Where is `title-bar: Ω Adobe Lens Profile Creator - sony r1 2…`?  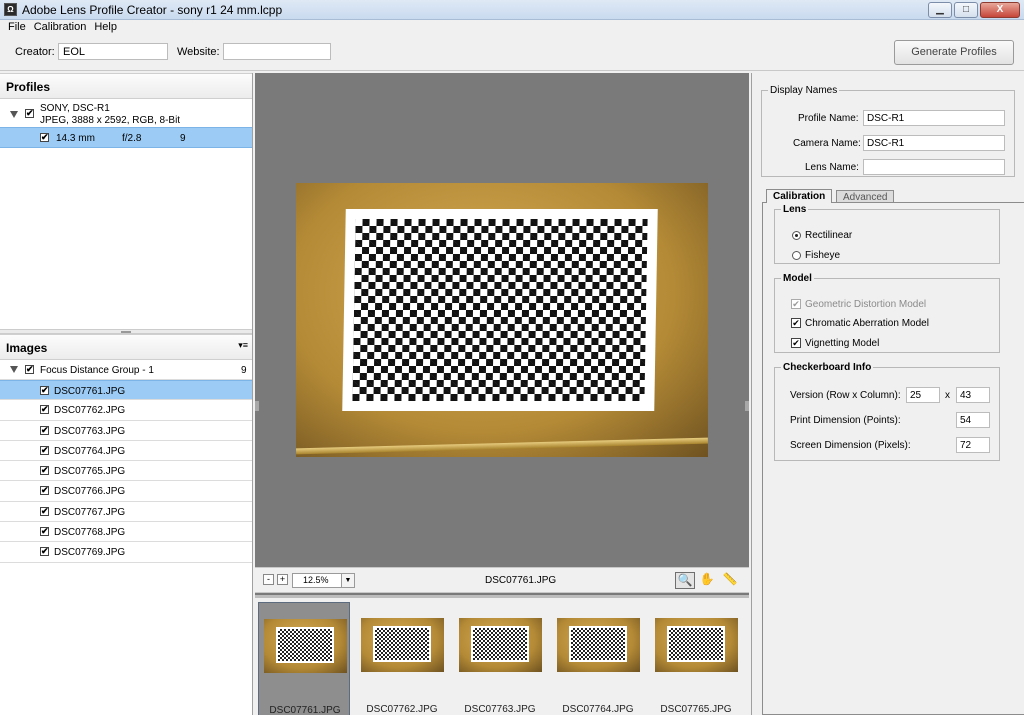 title-bar: Ω Adobe Lens Profile Creator - sony r1 2… is located at coordinates (512, 10).